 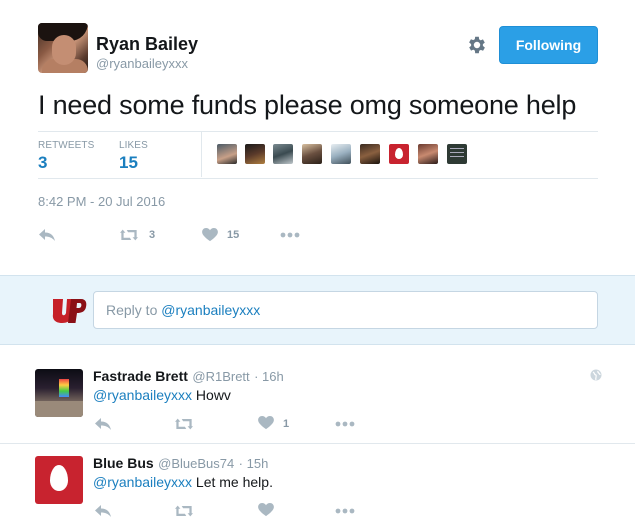 I want to click on author-avatar, so click(x=63, y=48).